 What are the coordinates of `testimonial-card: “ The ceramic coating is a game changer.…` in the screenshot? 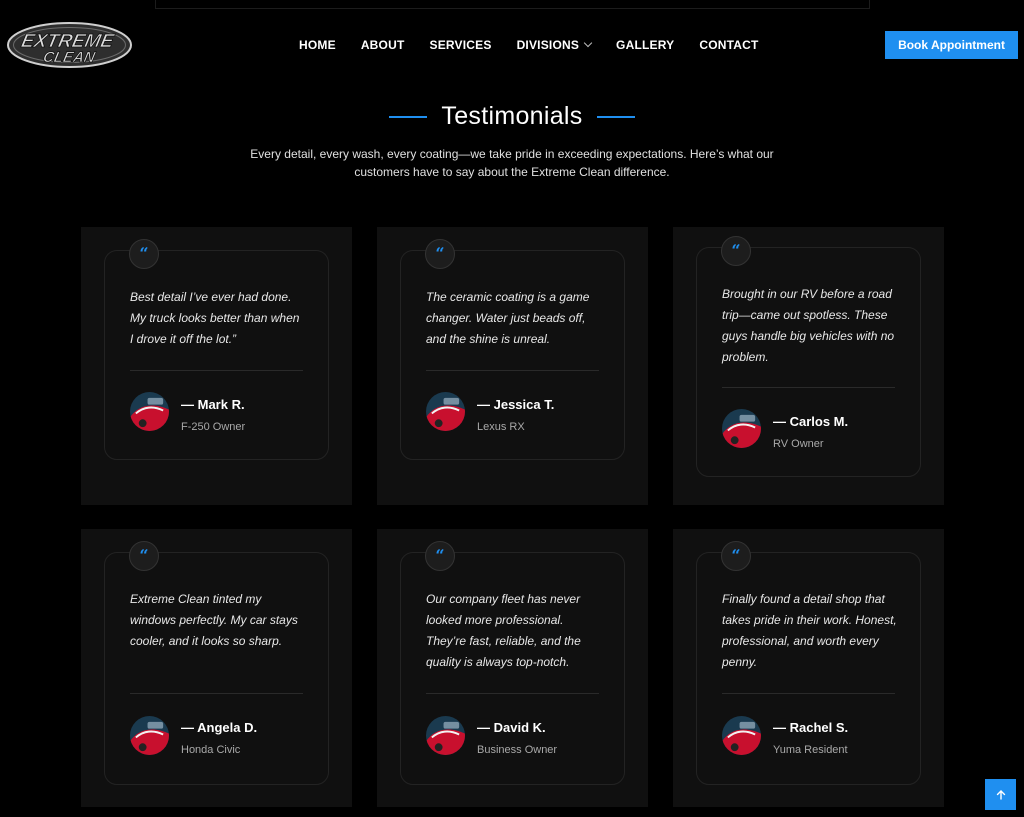 It's located at (512, 366).